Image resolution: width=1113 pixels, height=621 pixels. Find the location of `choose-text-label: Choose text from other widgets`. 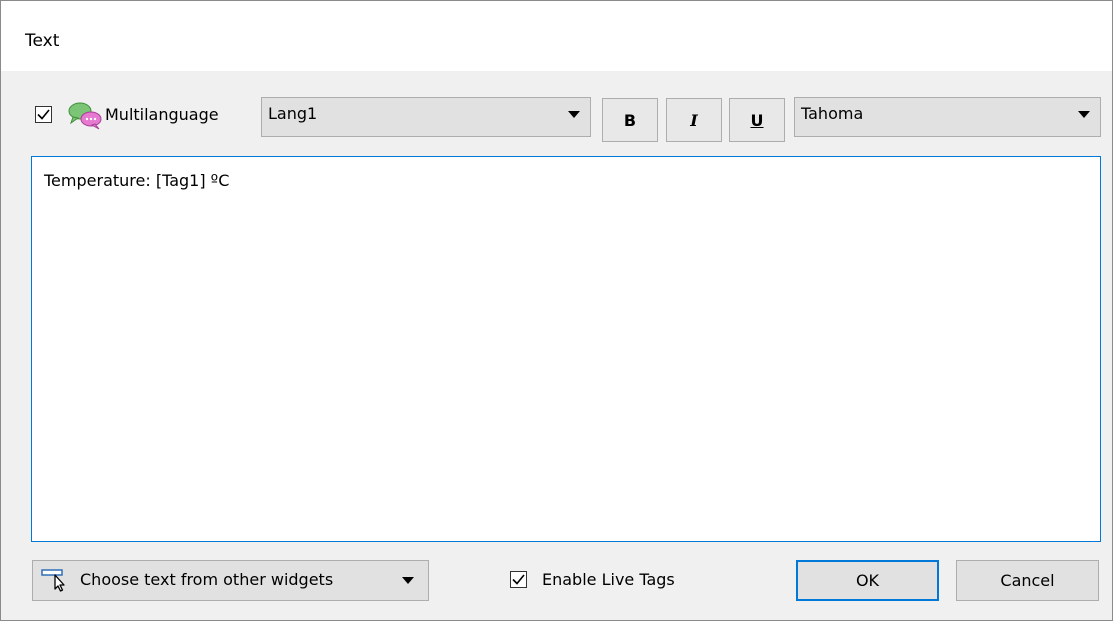

choose-text-label: Choose text from other widgets is located at coordinates (207, 579).